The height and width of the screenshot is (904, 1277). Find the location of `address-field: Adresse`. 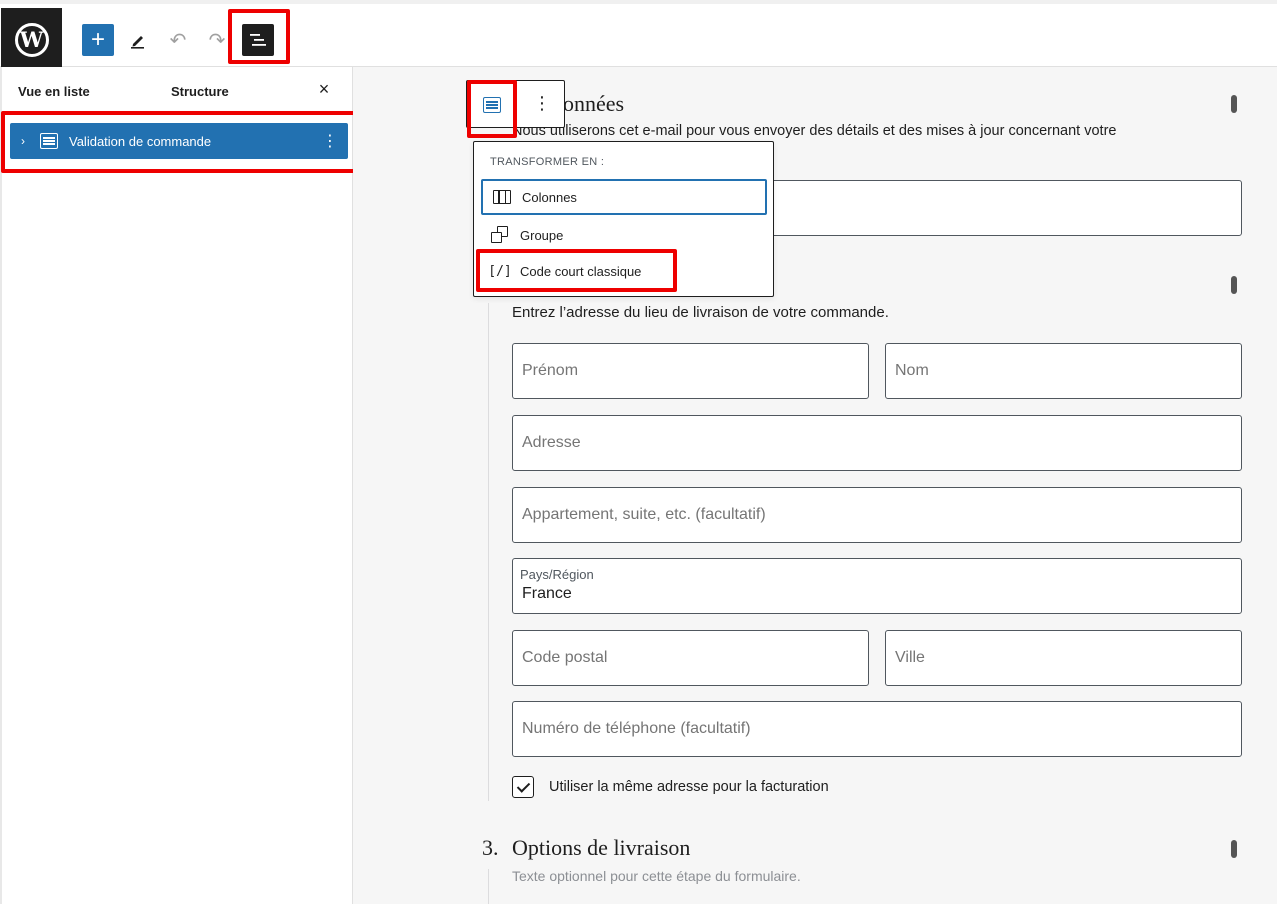

address-field: Adresse is located at coordinates (877, 443).